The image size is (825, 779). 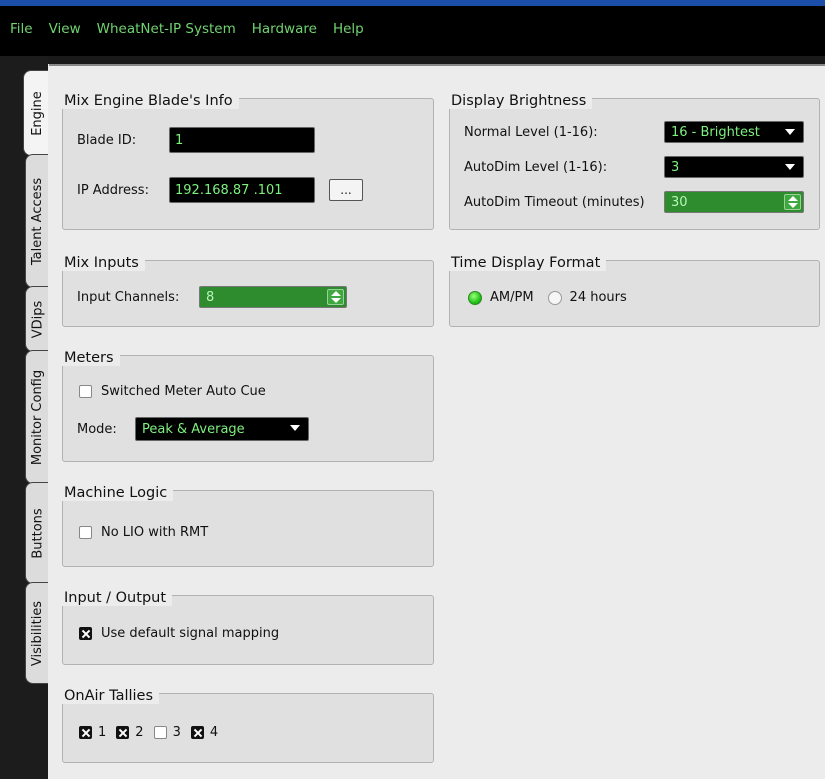 I want to click on meter-mode-value: Peak & Average, so click(x=193, y=429).